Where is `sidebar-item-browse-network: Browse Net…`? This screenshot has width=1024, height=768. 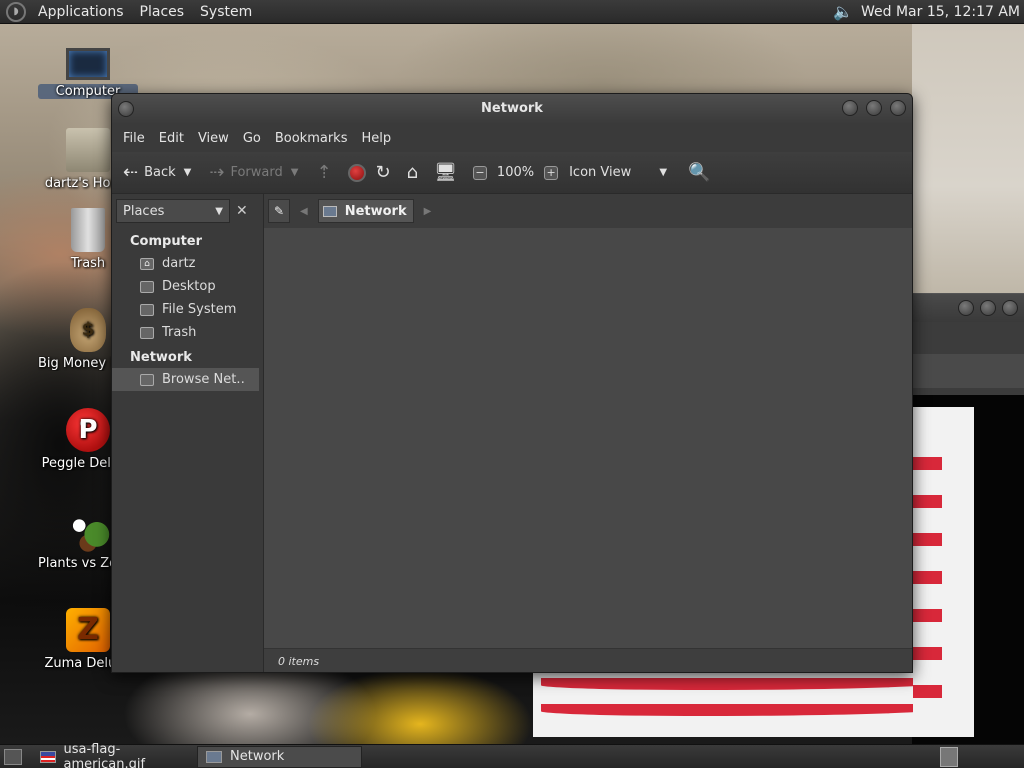 sidebar-item-browse-network: Browse Net… is located at coordinates (185, 379).